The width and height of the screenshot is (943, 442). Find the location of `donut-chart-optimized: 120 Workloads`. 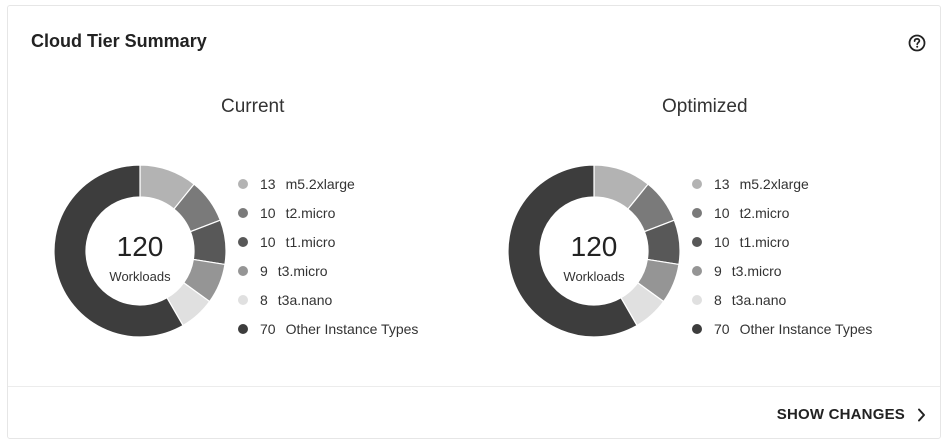

donut-chart-optimized: 120 Workloads is located at coordinates (594, 251).